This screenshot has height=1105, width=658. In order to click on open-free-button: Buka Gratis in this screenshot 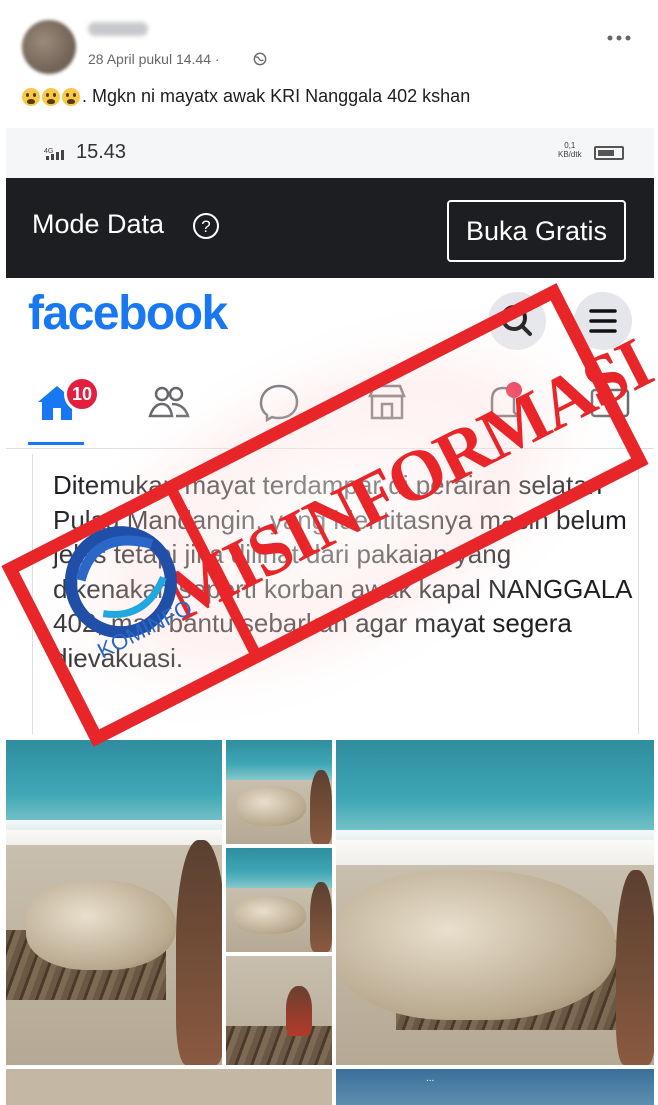, I will do `click(536, 231)`.